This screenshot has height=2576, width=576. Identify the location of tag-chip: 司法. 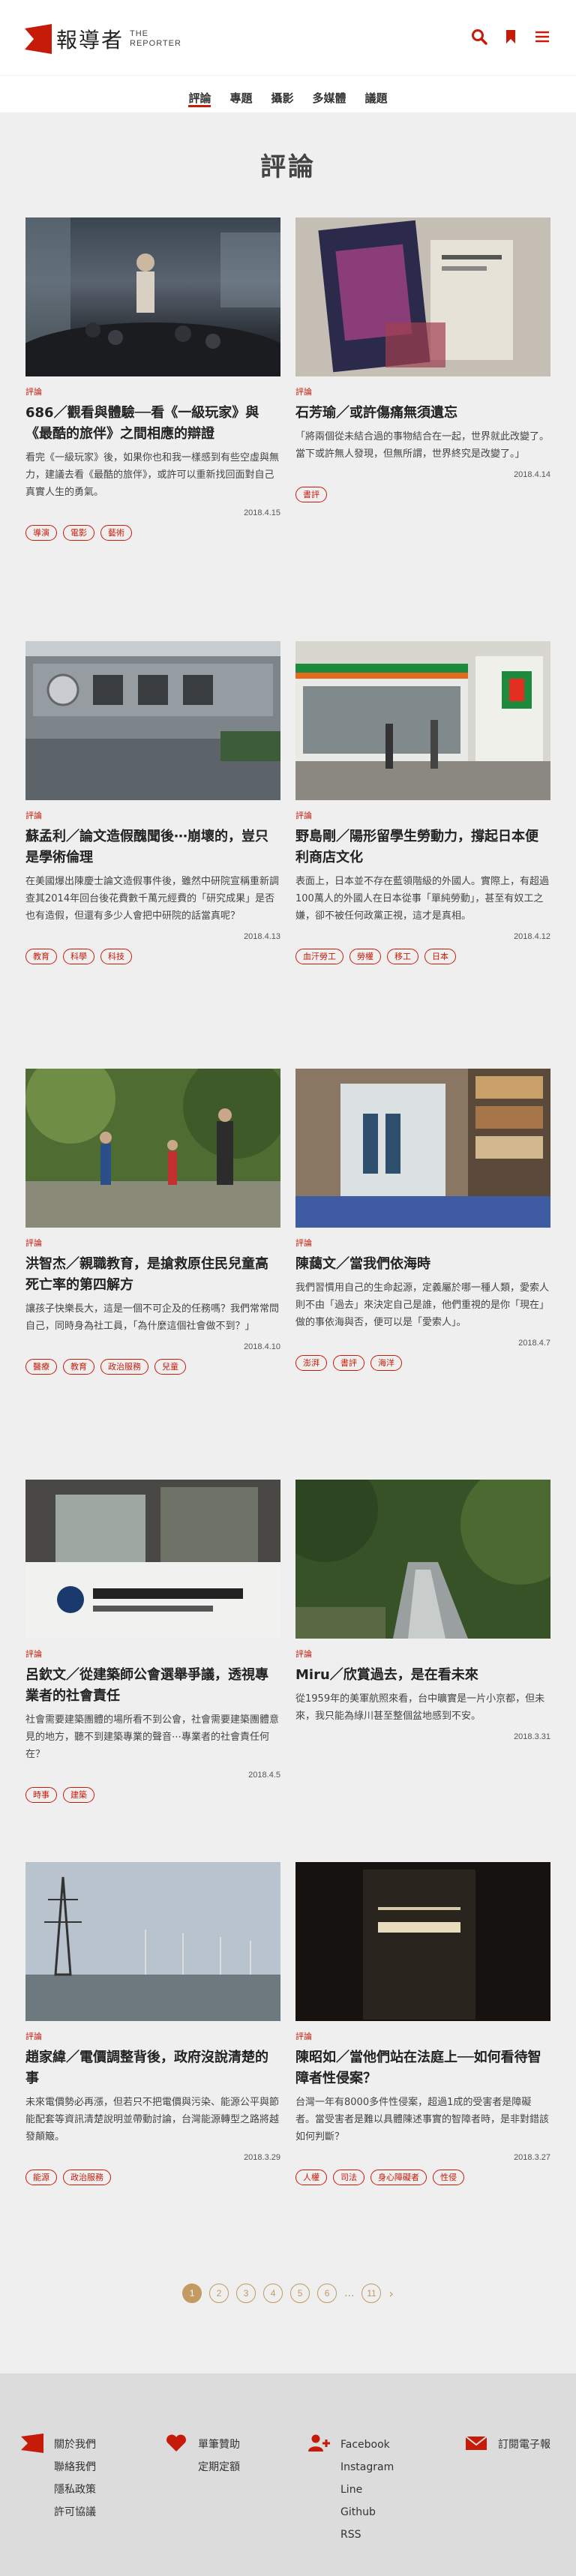
(348, 2178).